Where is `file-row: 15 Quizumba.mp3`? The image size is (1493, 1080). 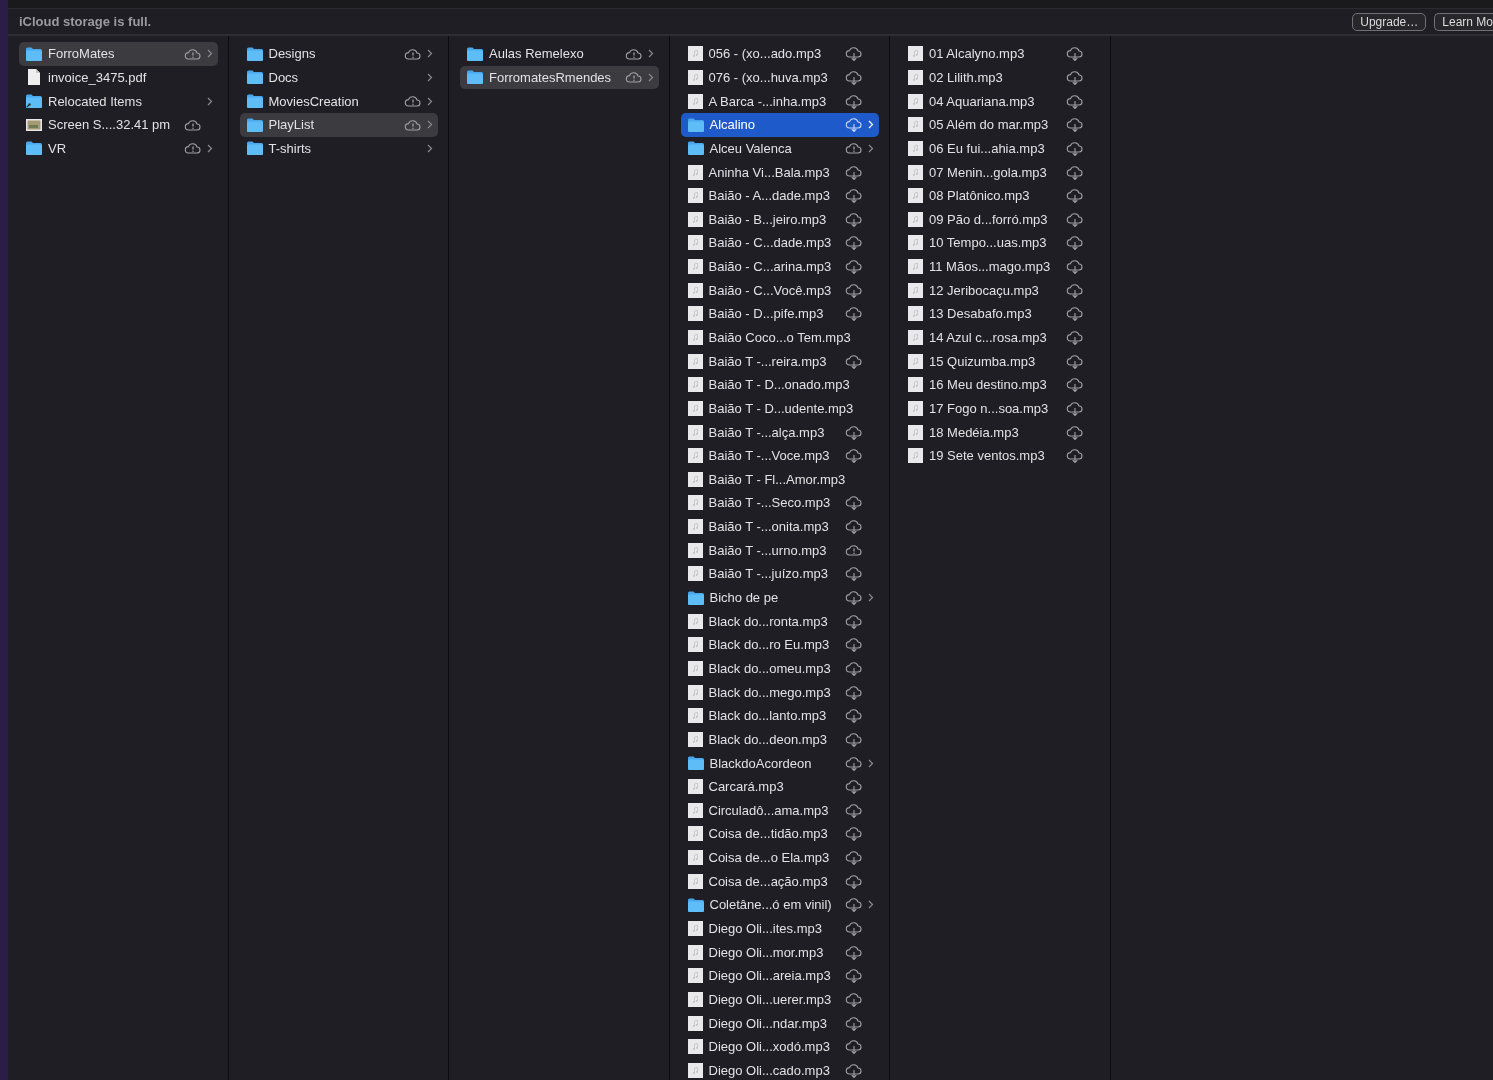 file-row: 15 Quizumba.mp3 is located at coordinates (1000, 361).